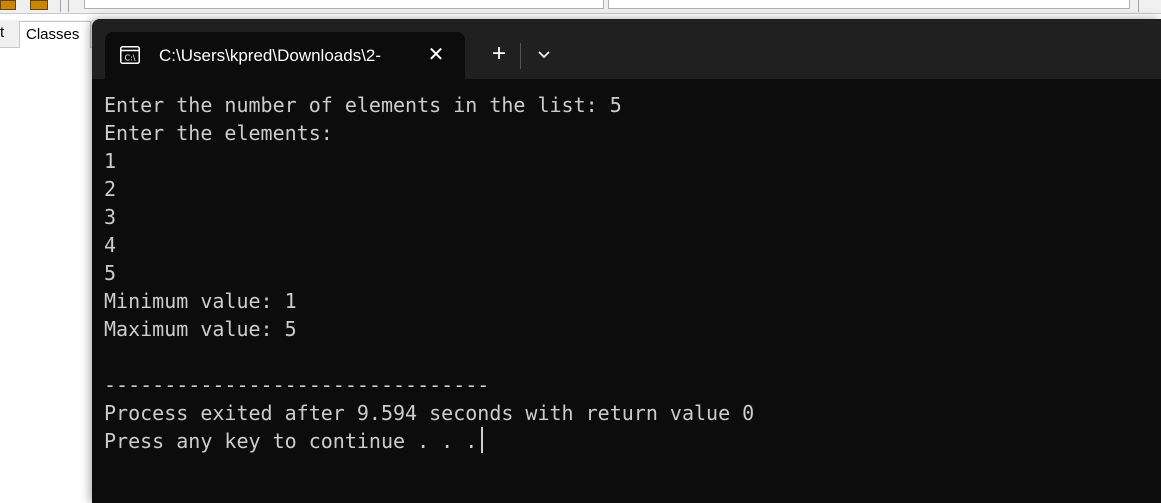 The height and width of the screenshot is (503, 1161). I want to click on plus-icon: +, so click(499, 55).